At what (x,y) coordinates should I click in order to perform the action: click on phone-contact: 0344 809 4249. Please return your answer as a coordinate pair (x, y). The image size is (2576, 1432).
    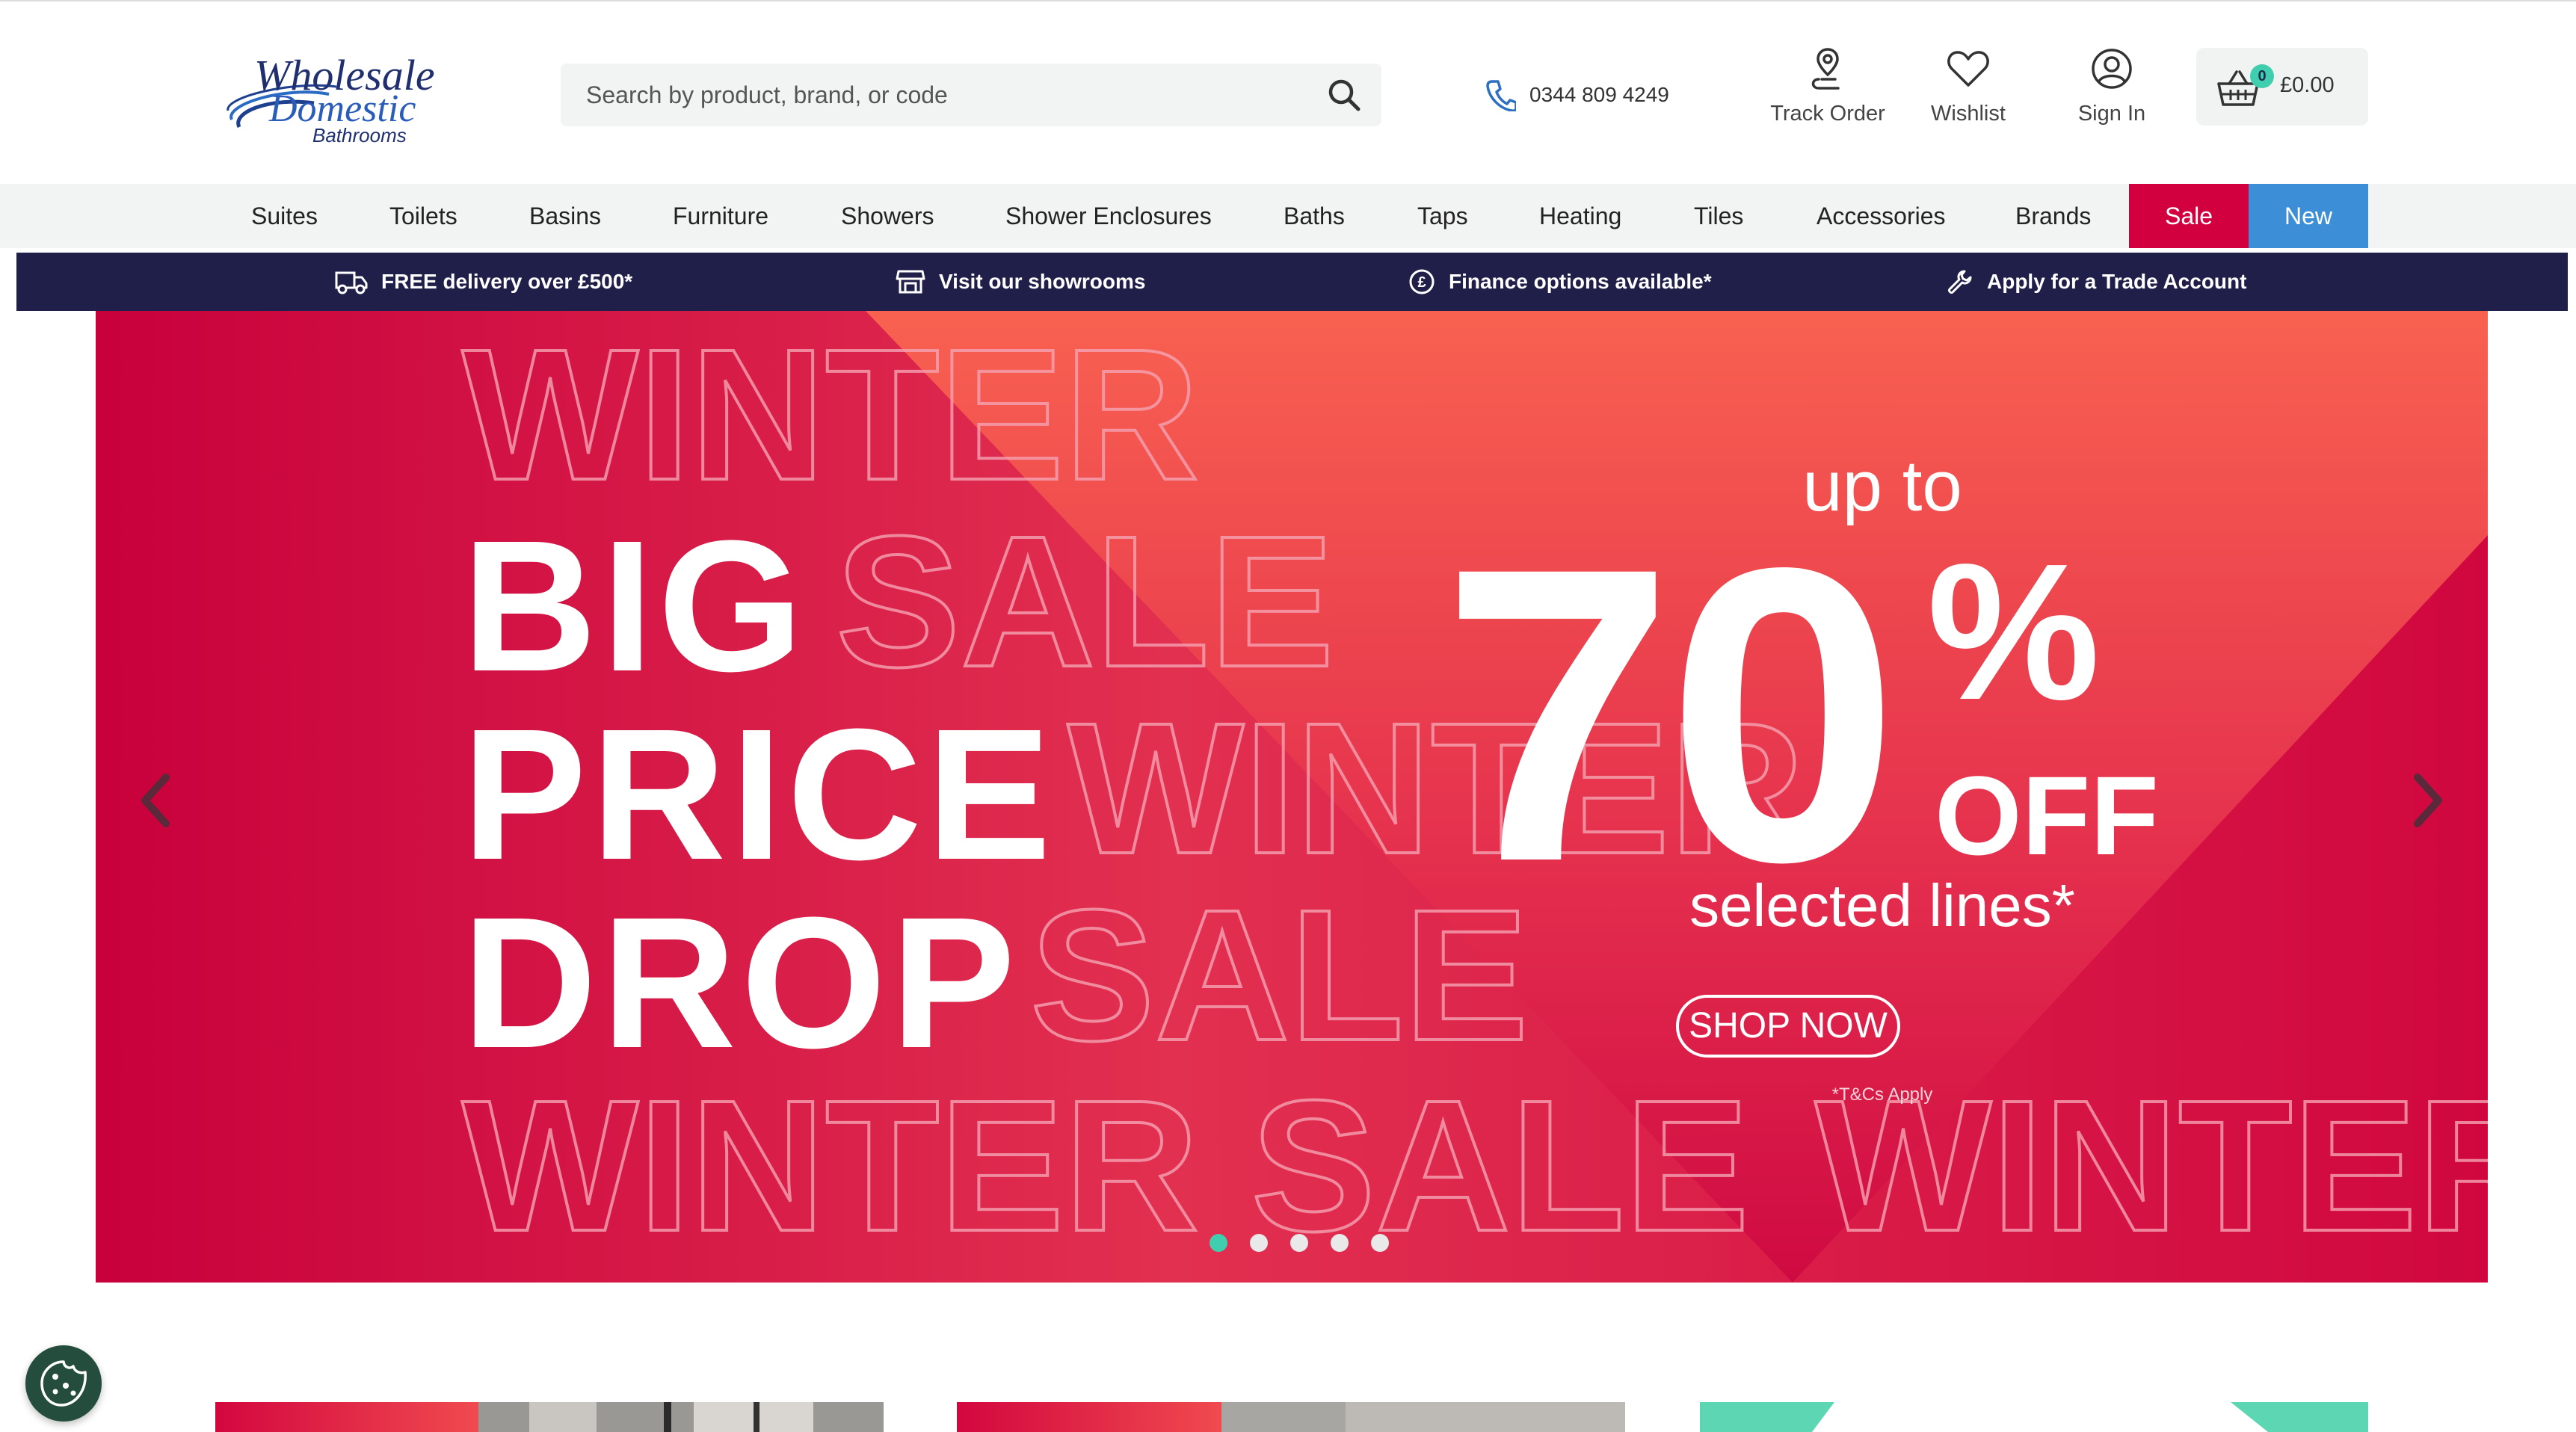
    Looking at the image, I should click on (1577, 95).